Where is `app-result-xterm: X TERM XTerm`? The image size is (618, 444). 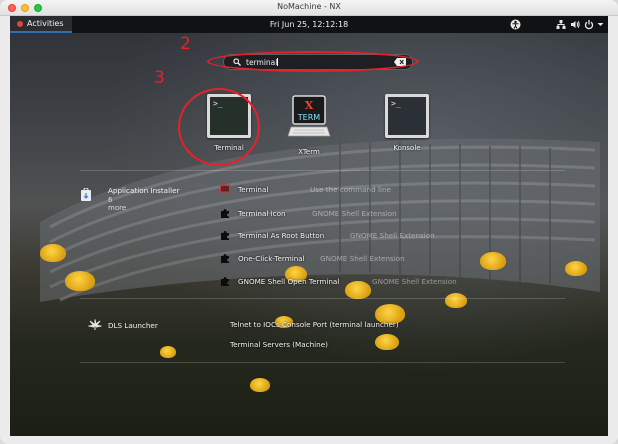
app-result-xterm: X TERM XTerm is located at coordinates (309, 125).